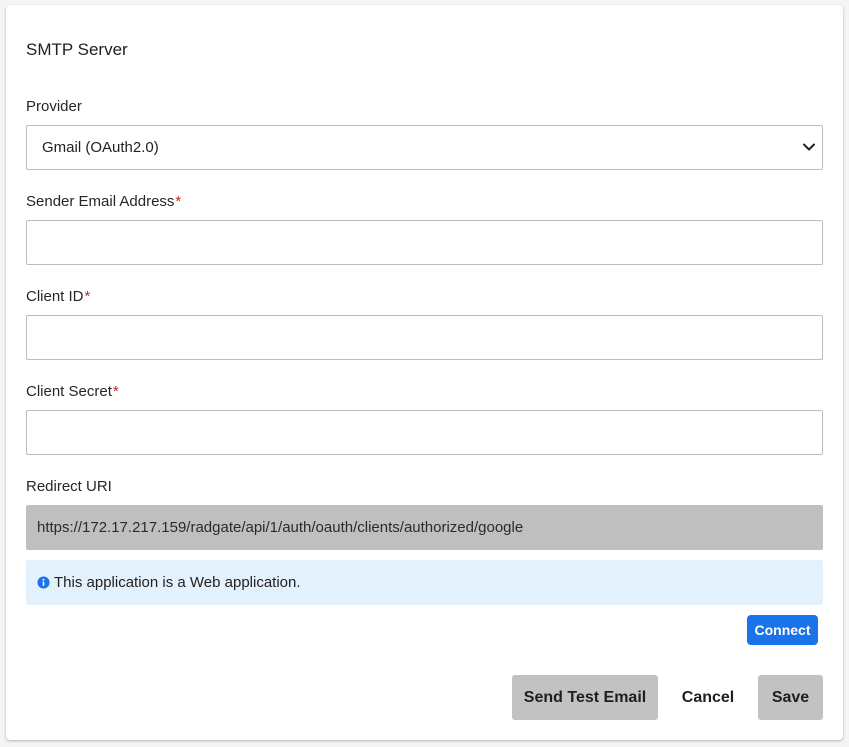 Image resolution: width=849 pixels, height=747 pixels. Describe the element at coordinates (424, 242) in the screenshot. I see `sender-email-field` at that location.